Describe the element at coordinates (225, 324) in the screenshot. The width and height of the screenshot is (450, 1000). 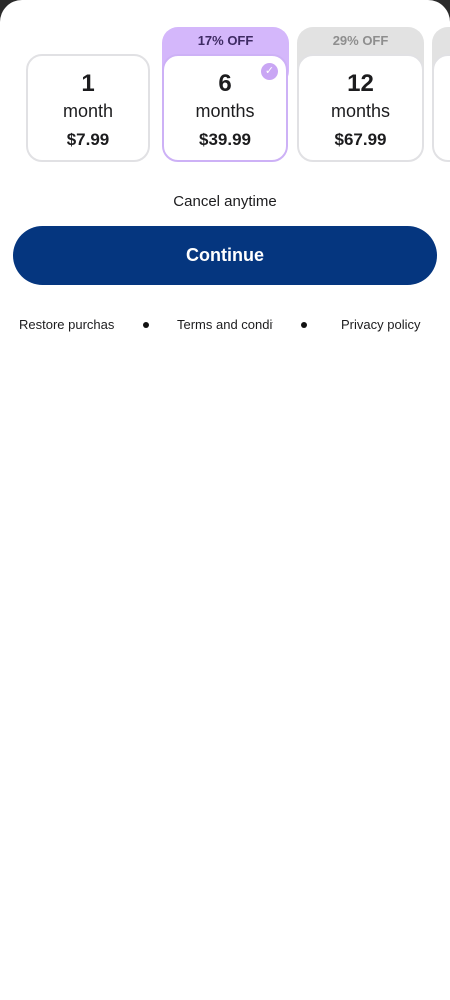
I see `terms-link: Terms and conditions` at that location.